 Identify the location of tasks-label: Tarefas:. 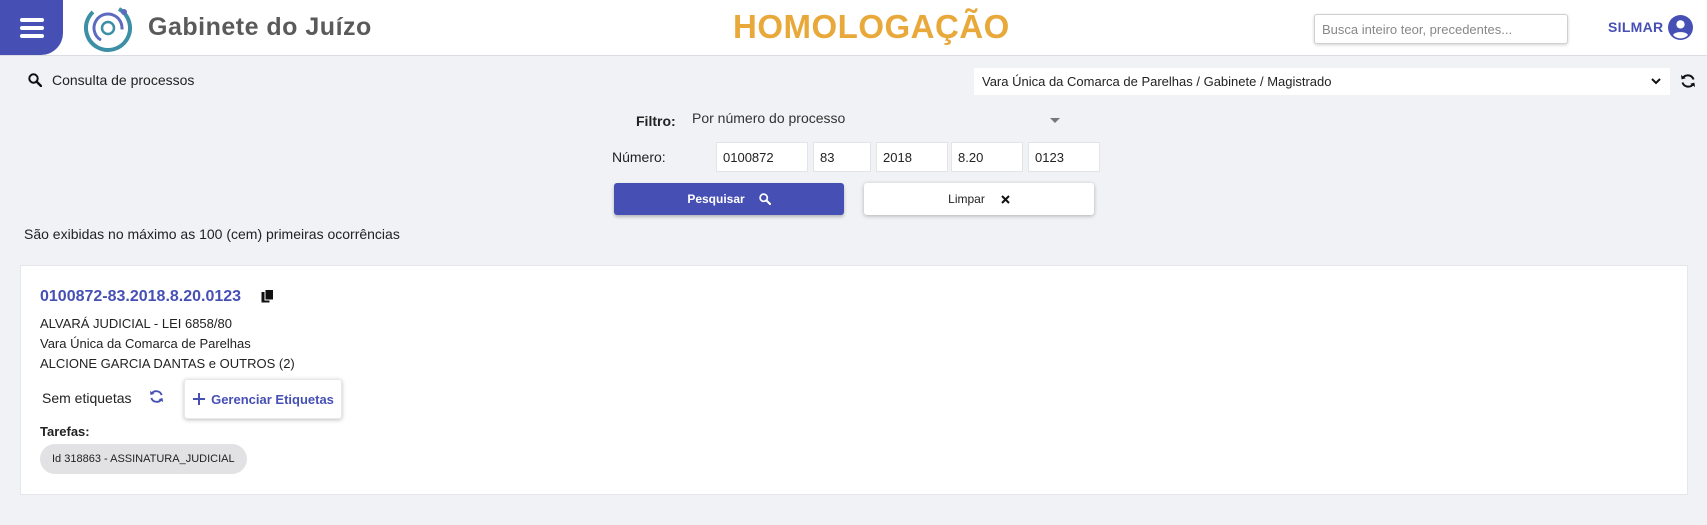
(65, 431).